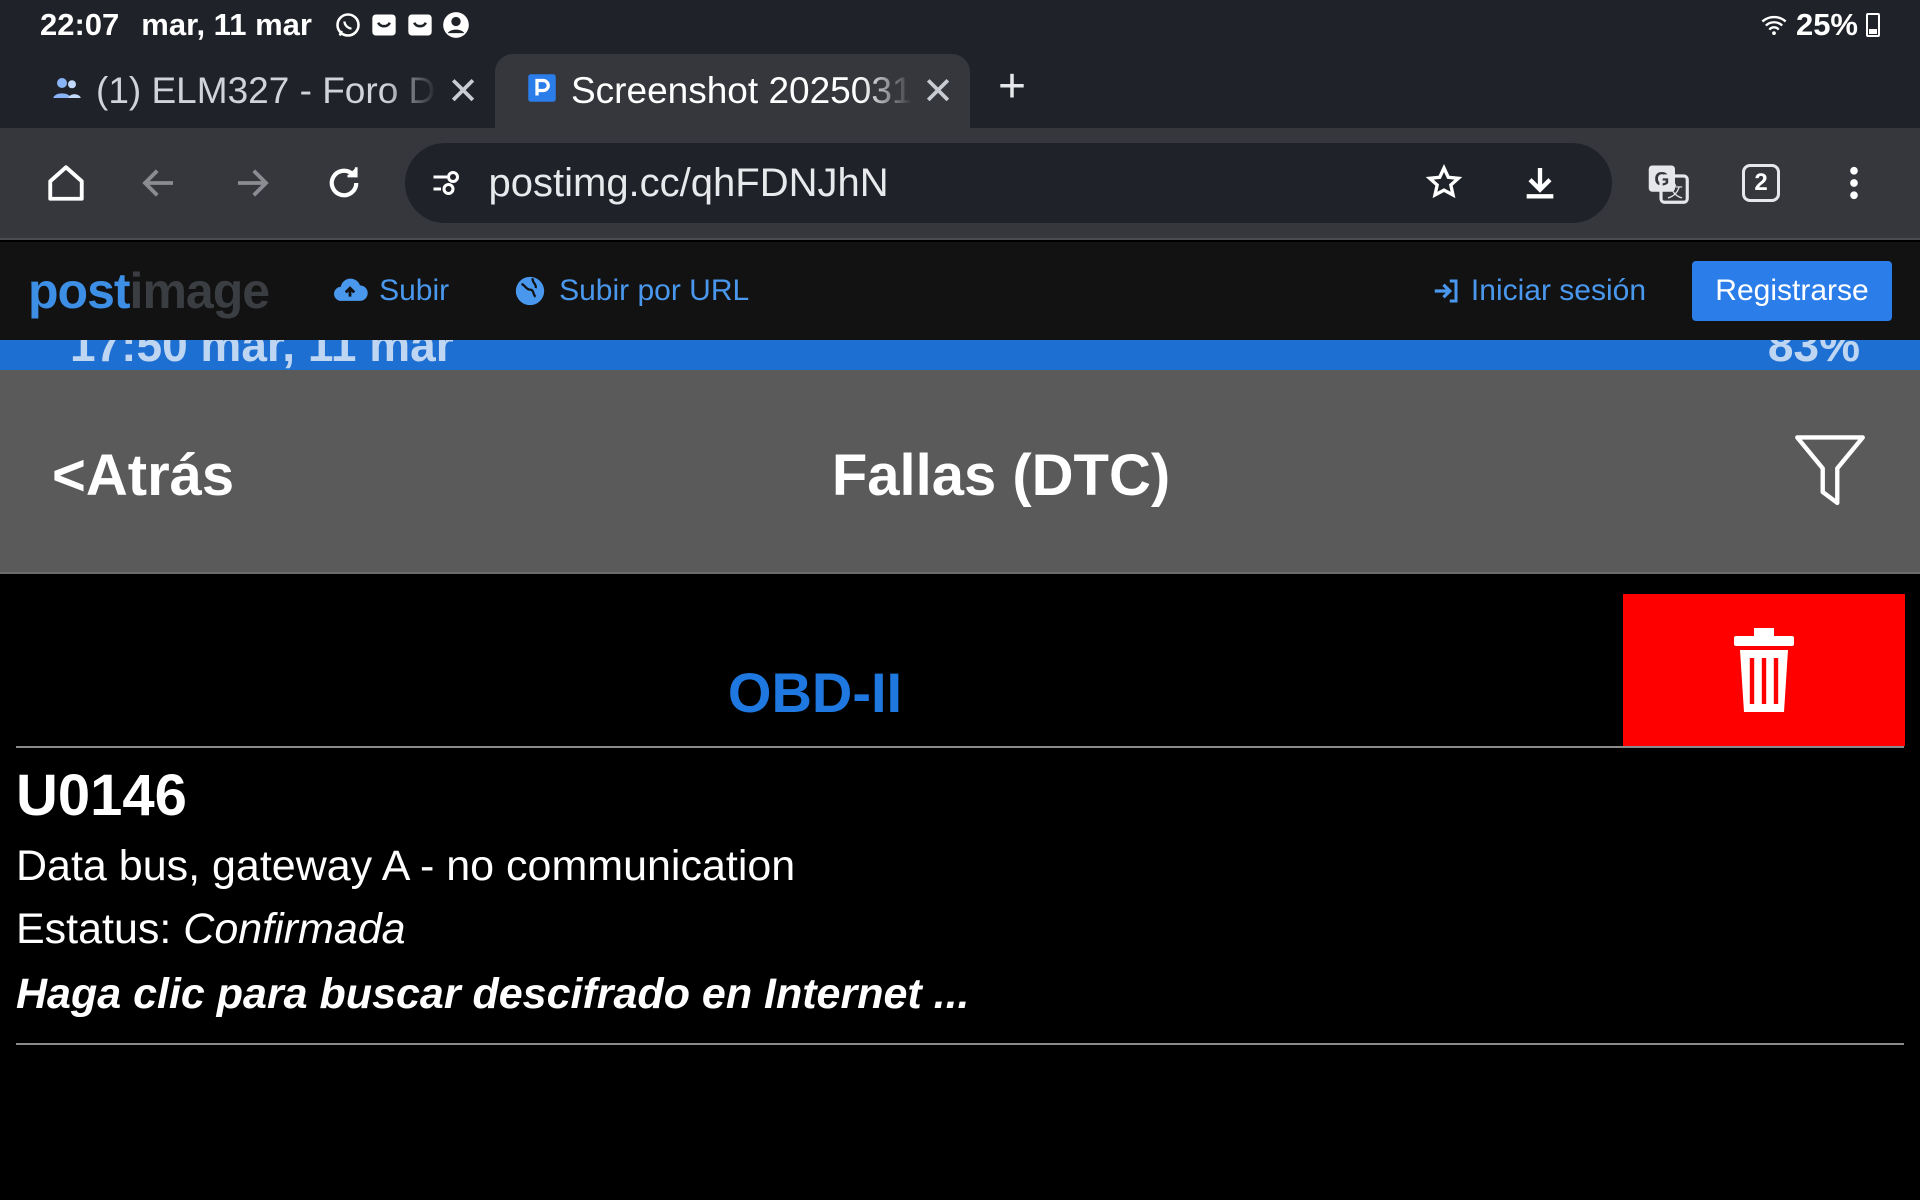  Describe the element at coordinates (262, 355) in the screenshot. I see `embedded-status-left: 17:50 mar, 11 mar` at that location.